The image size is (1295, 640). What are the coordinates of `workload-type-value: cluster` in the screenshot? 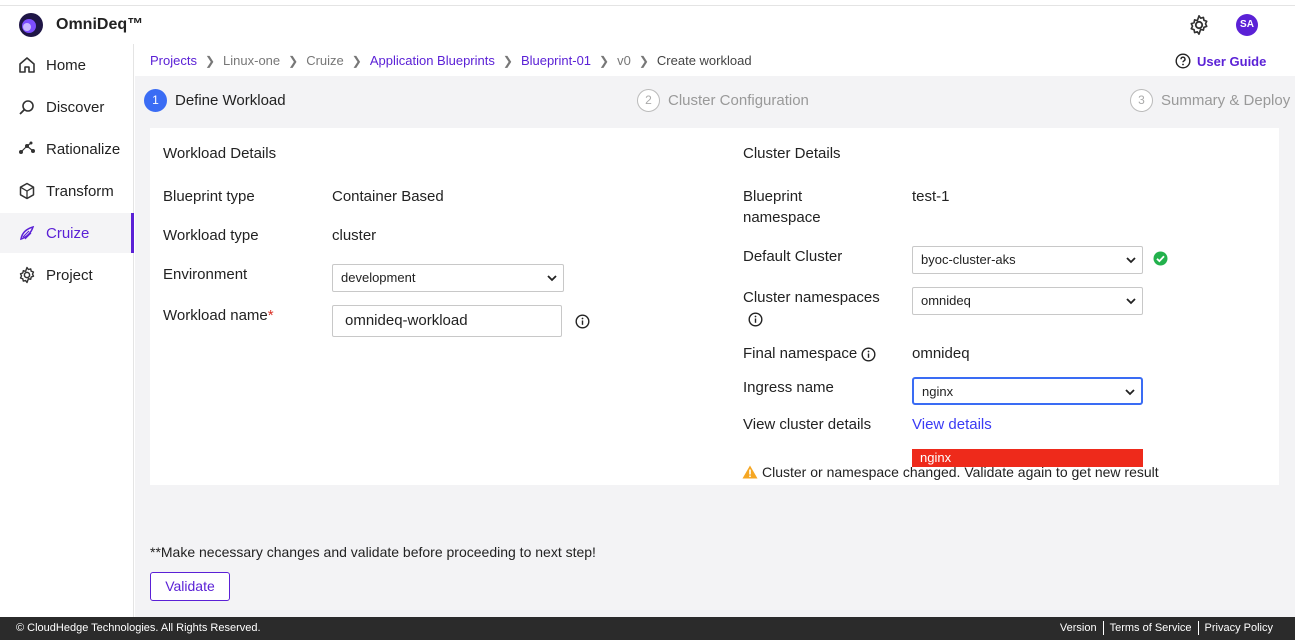 It's located at (354, 235).